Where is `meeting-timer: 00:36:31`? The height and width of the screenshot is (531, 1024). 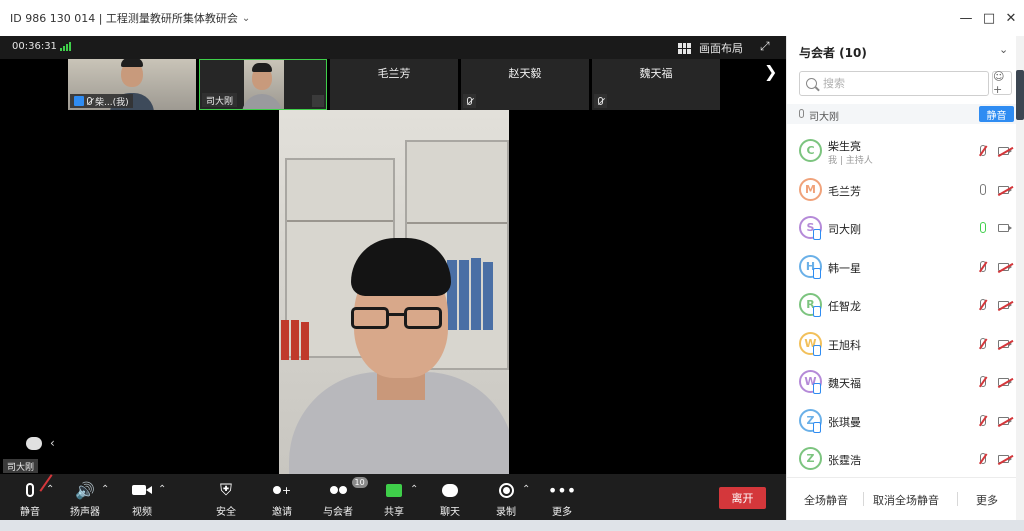 meeting-timer: 00:36:31 is located at coordinates (34, 46).